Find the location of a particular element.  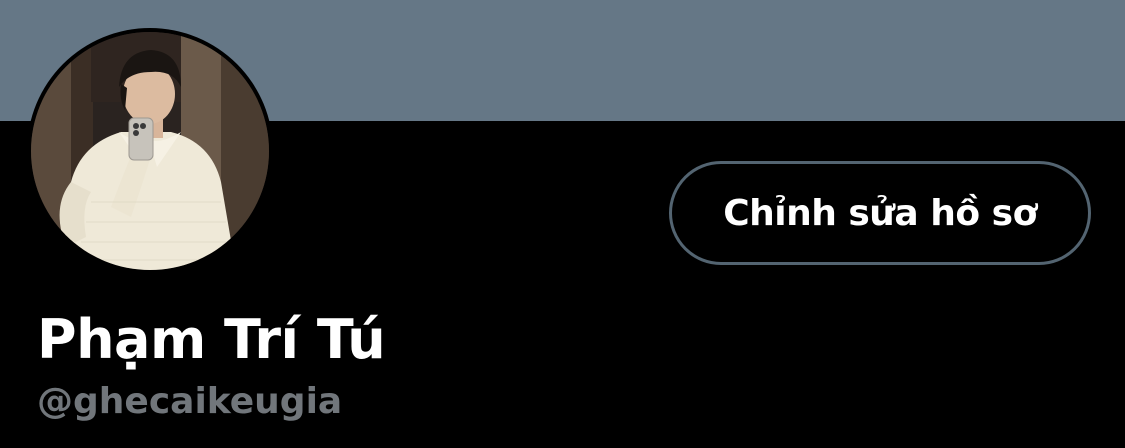

username-handle: @ghecaikeugia is located at coordinates (190, 401).